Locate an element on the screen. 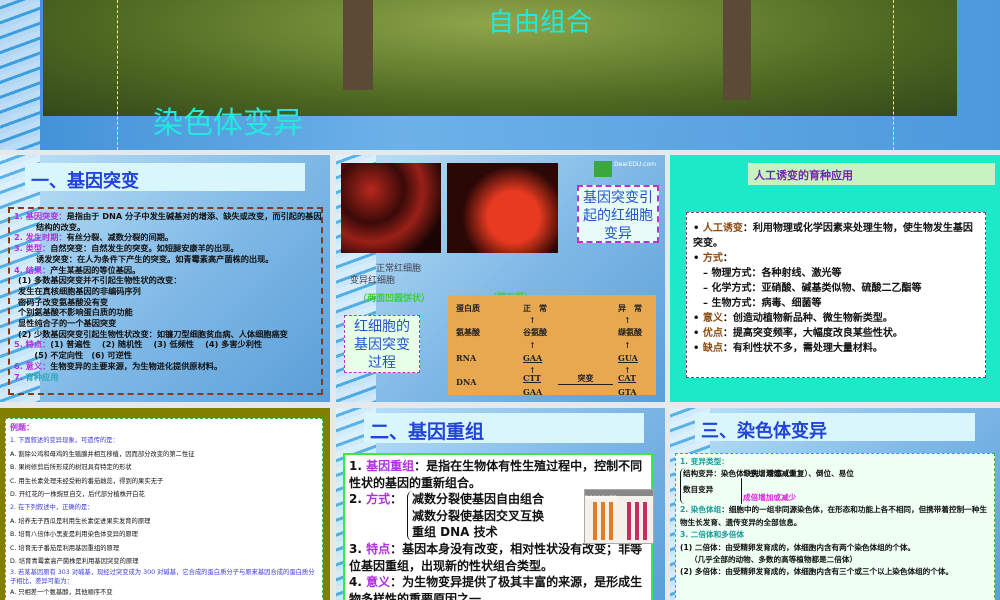  content-line: 4. 结果：产生某基因的等位基因。 is located at coordinates (165, 270).